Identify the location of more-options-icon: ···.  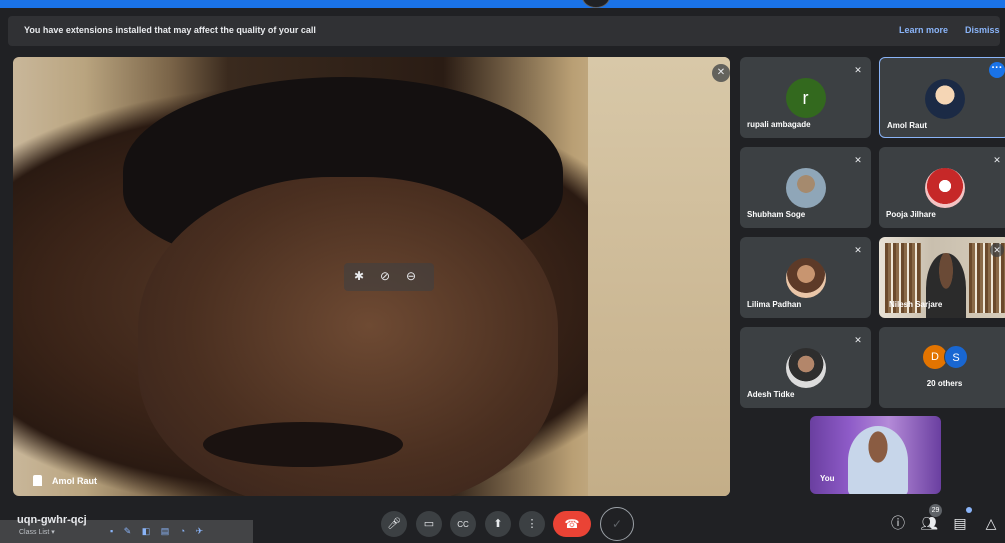
(997, 70).